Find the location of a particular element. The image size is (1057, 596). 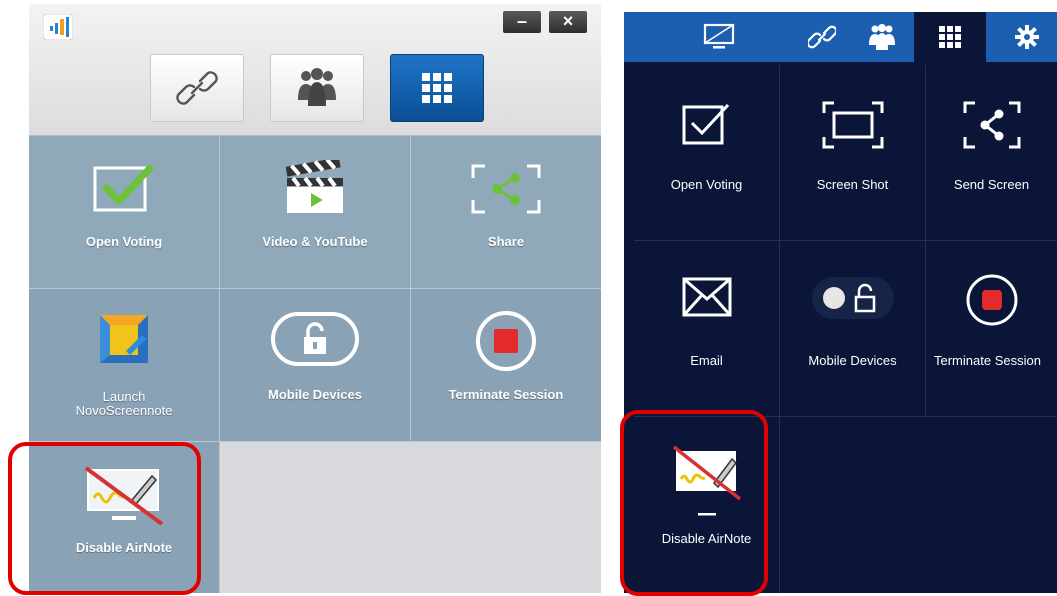

android-tab-bar is located at coordinates (840, 37).